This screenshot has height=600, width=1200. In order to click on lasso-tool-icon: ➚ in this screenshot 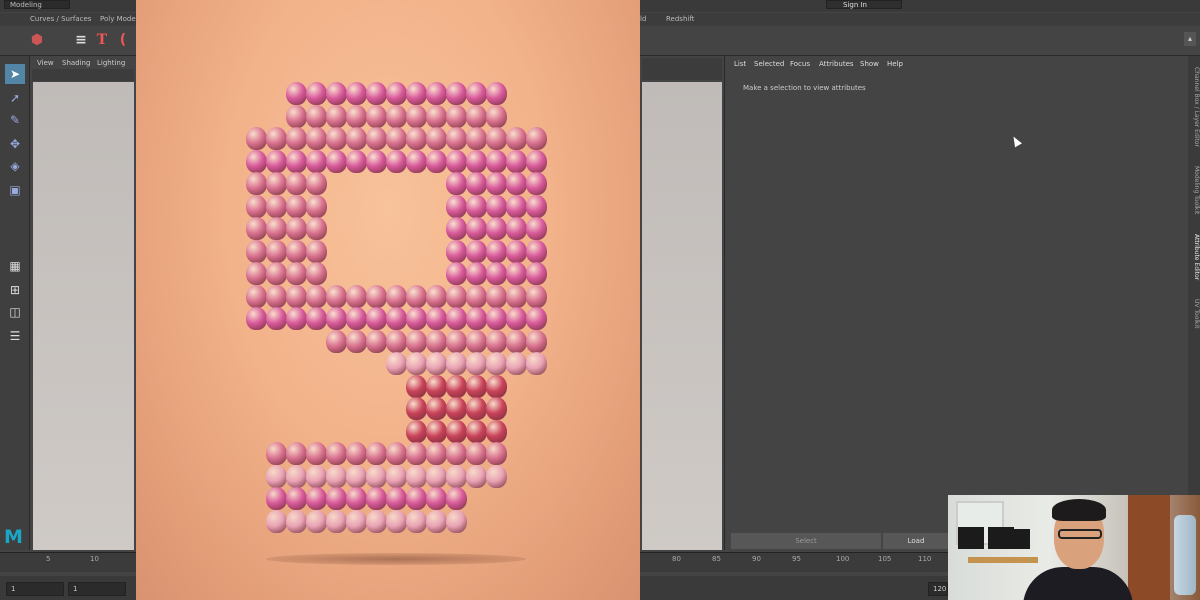, I will do `click(15, 98)`.